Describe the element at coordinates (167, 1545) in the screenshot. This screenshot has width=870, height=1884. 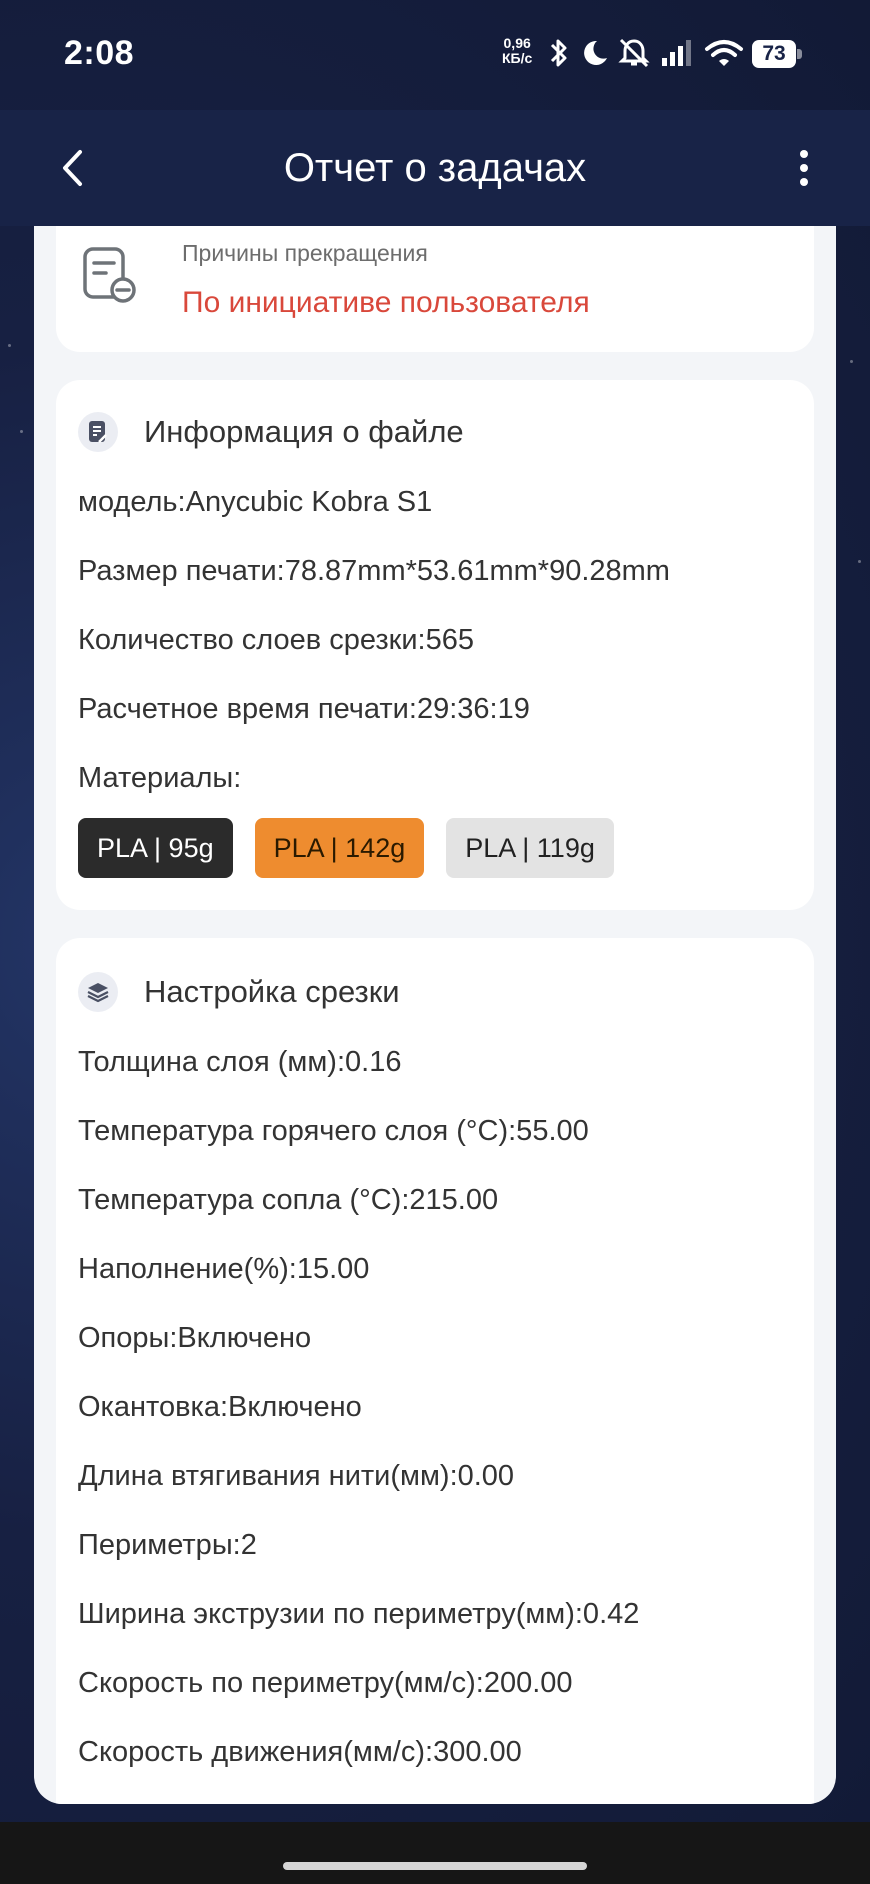
I see `setting-perimeters: Периметры:2` at that location.